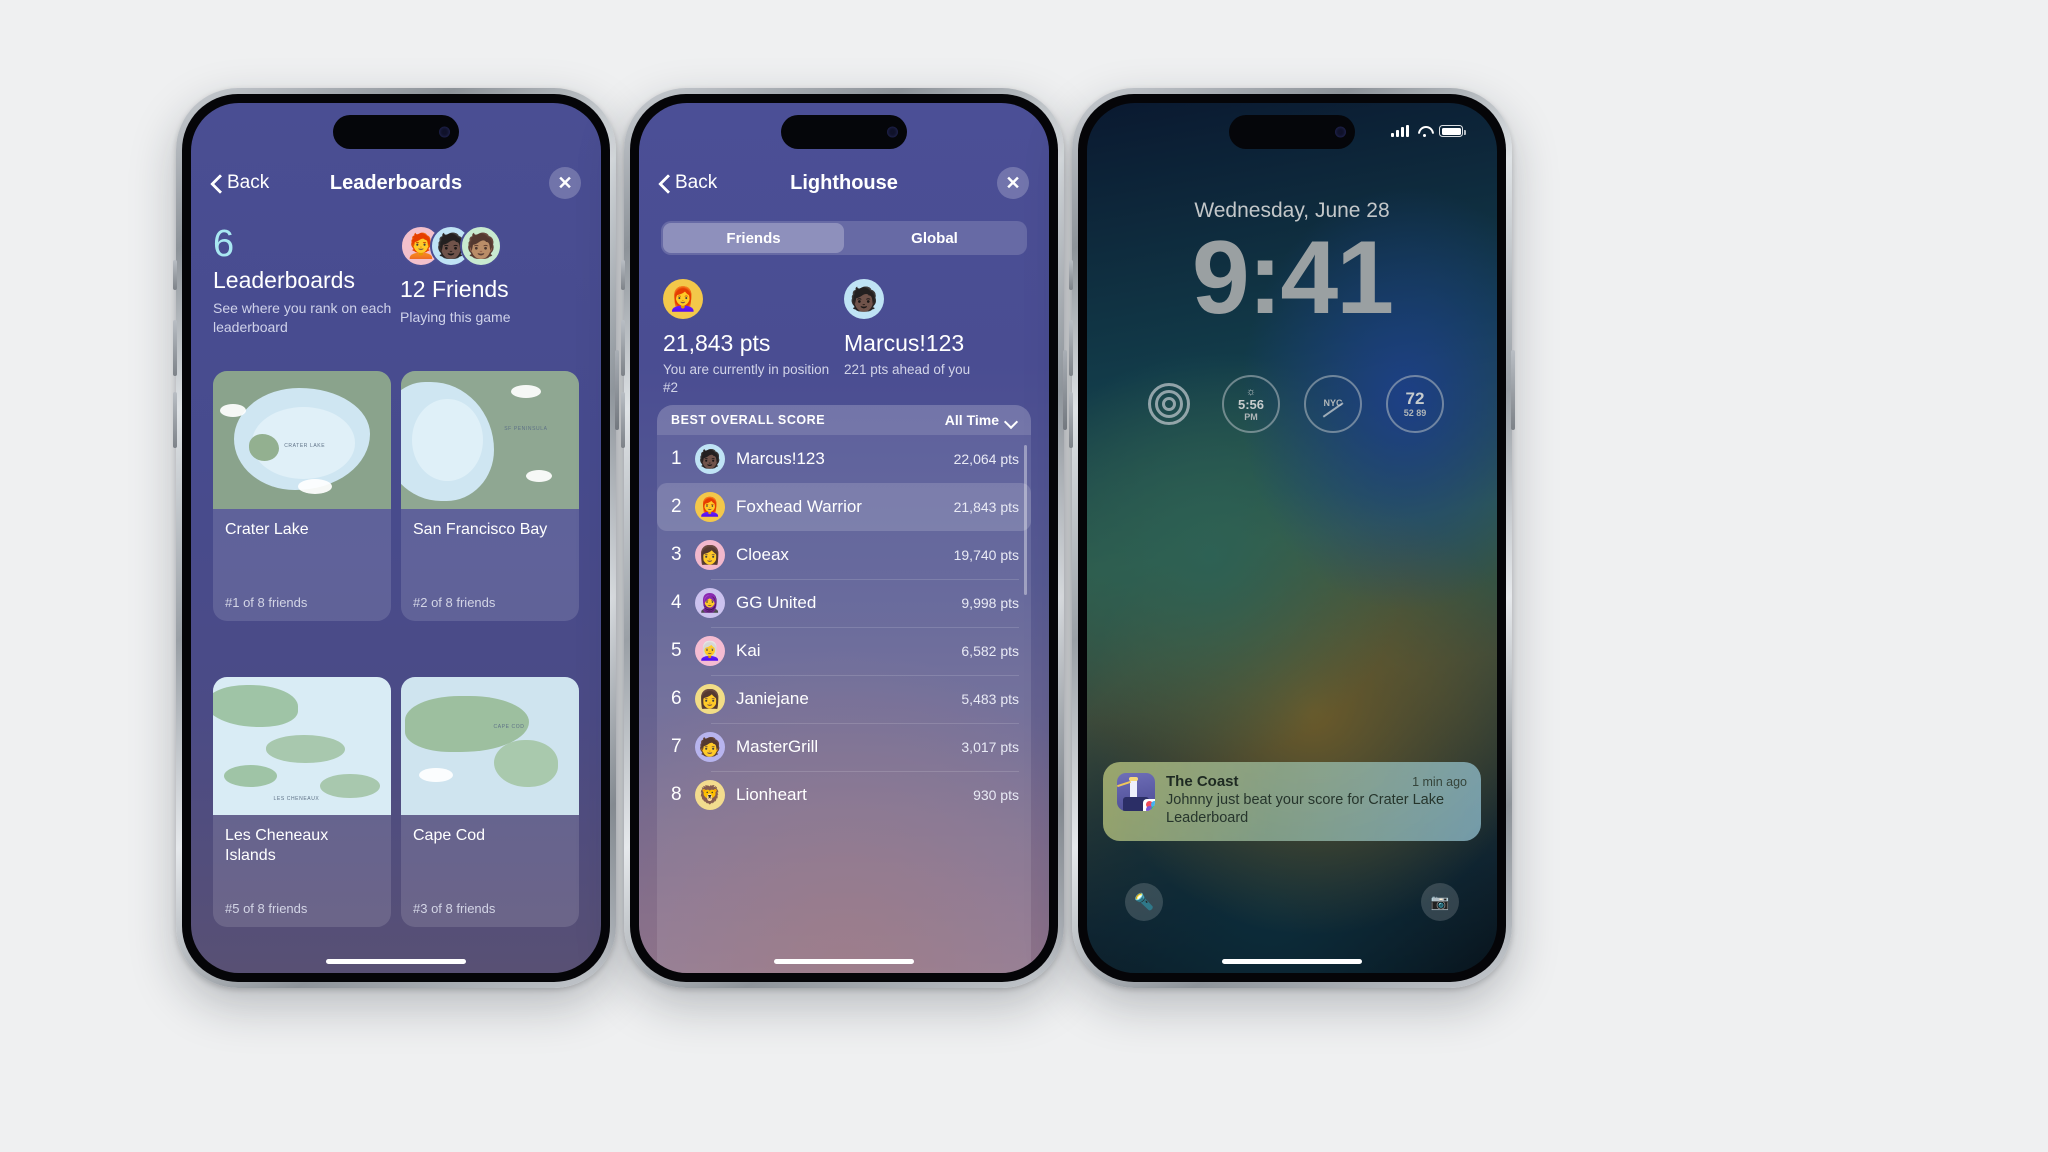 The image size is (2048, 1152). What do you see at coordinates (844, 459) in the screenshot?
I see `table-row: 1 🧑🏿 Marcus!123 22,064 pts` at bounding box center [844, 459].